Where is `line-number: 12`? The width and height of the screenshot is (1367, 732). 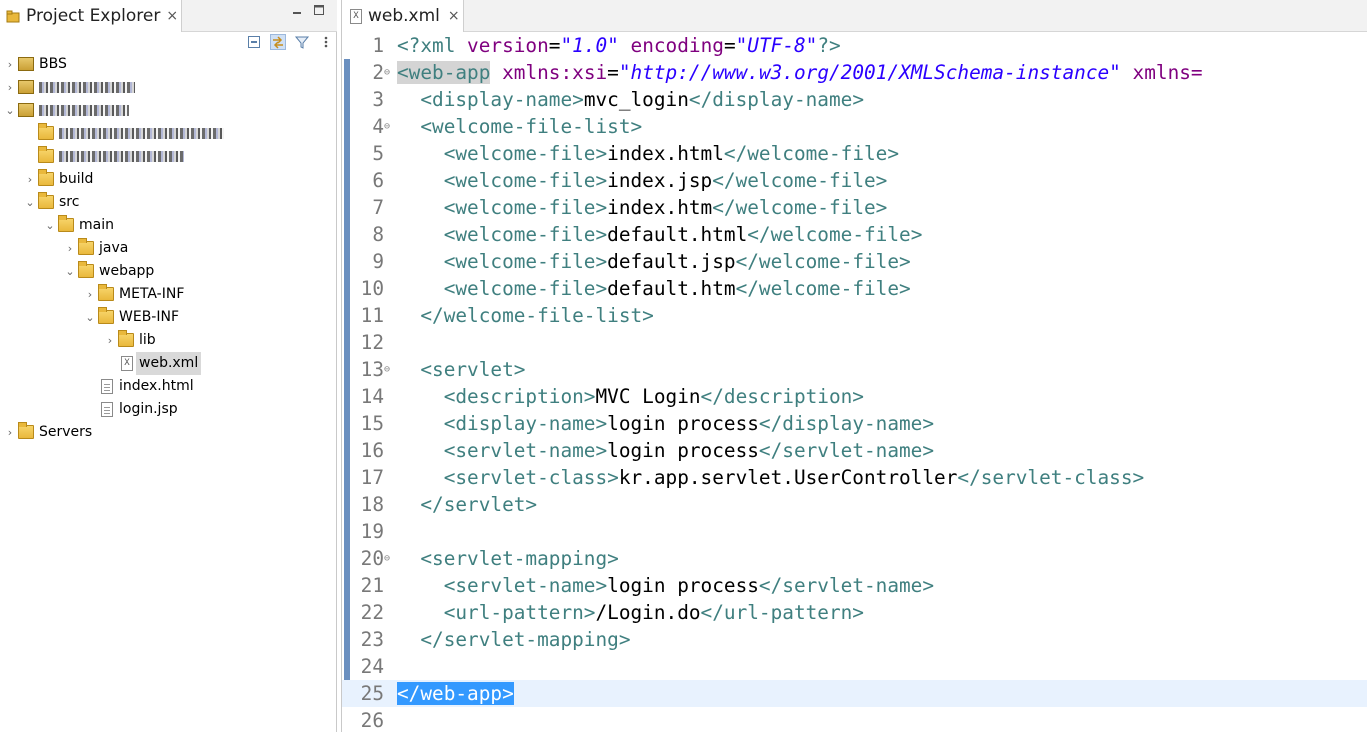 line-number: 12 is located at coordinates (372, 342).